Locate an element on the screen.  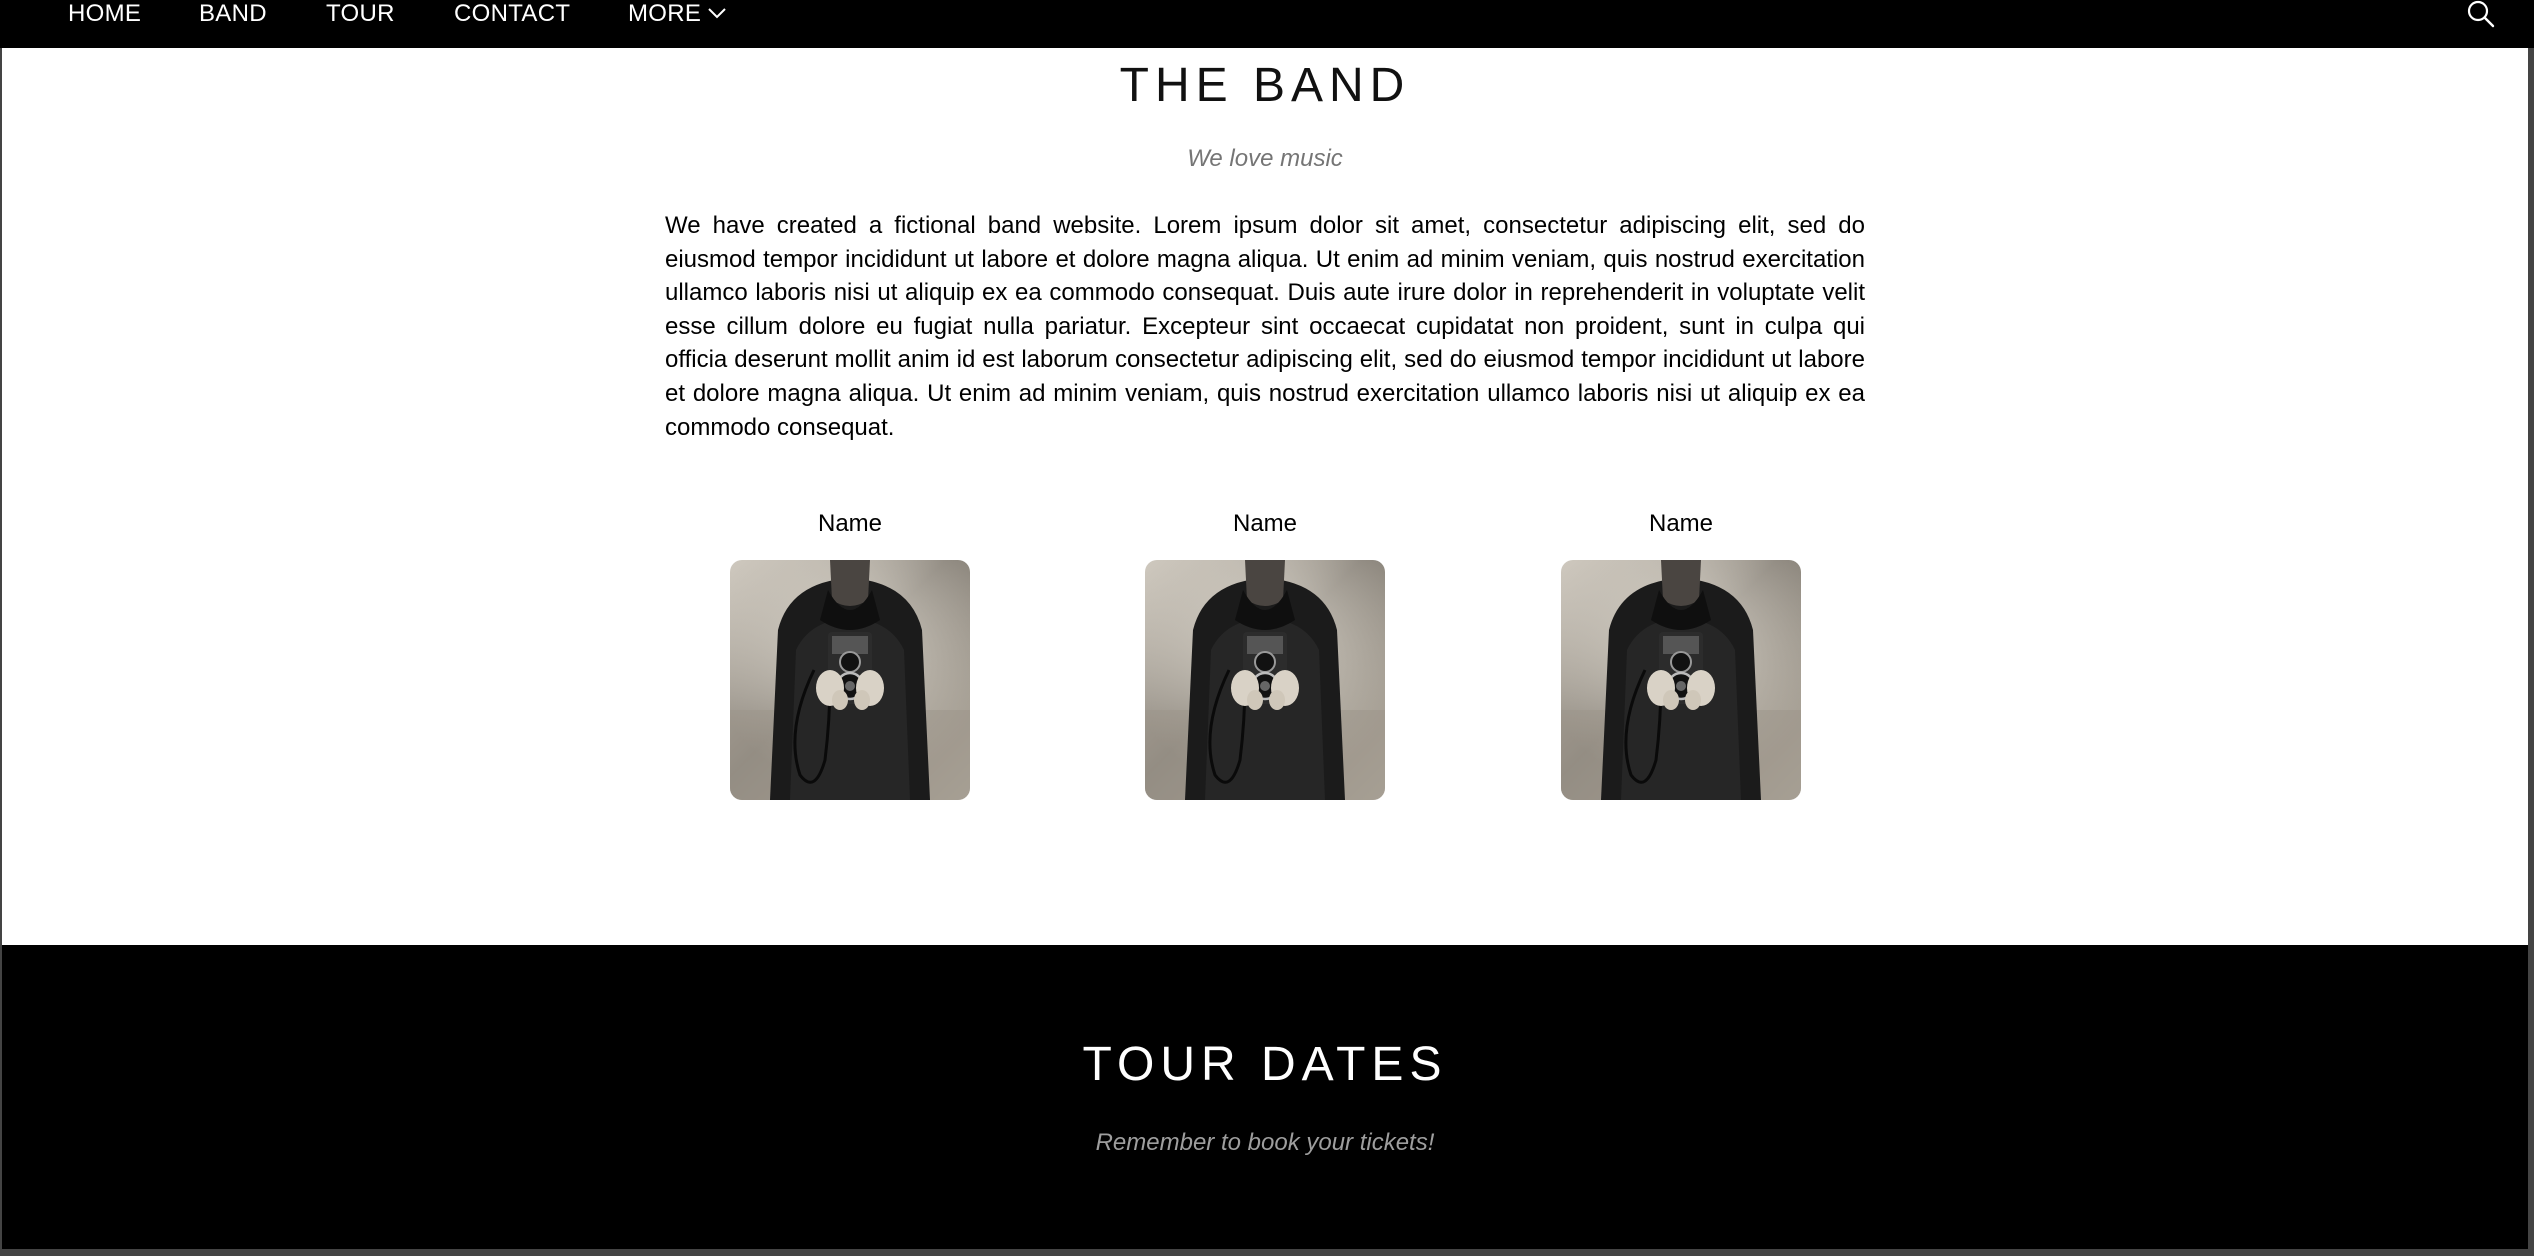
search-button is located at coordinates (2482, 15).